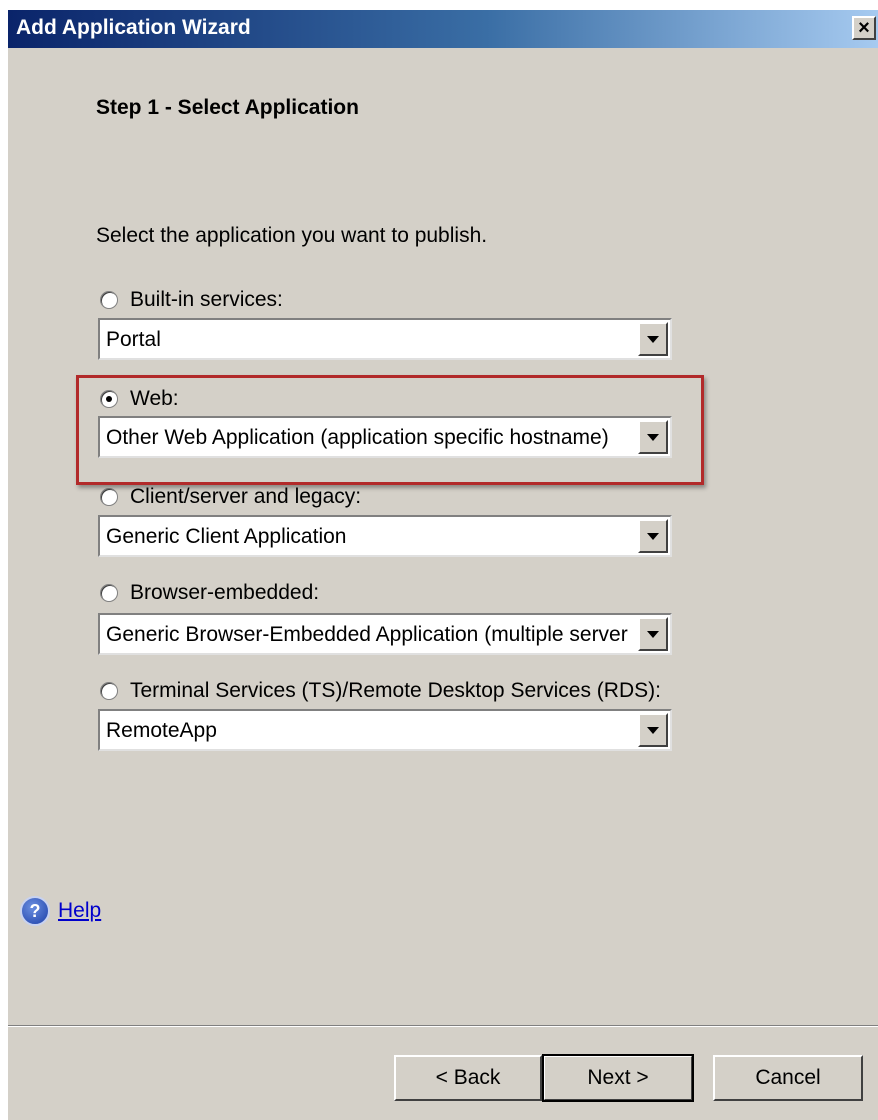 The width and height of the screenshot is (878, 1120). I want to click on close-button: ×, so click(864, 28).